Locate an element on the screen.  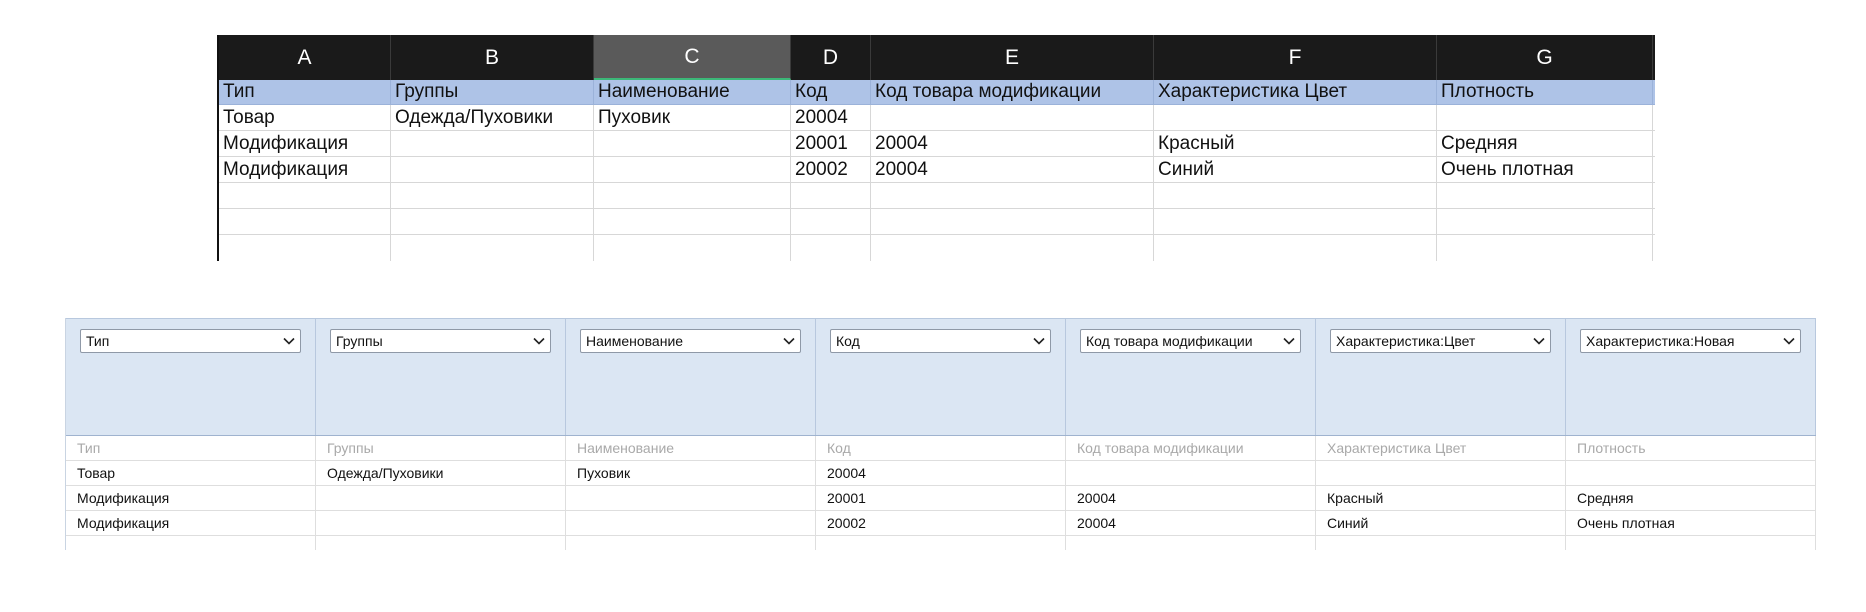
table-cell: Средняя is located at coordinates (1691, 498).